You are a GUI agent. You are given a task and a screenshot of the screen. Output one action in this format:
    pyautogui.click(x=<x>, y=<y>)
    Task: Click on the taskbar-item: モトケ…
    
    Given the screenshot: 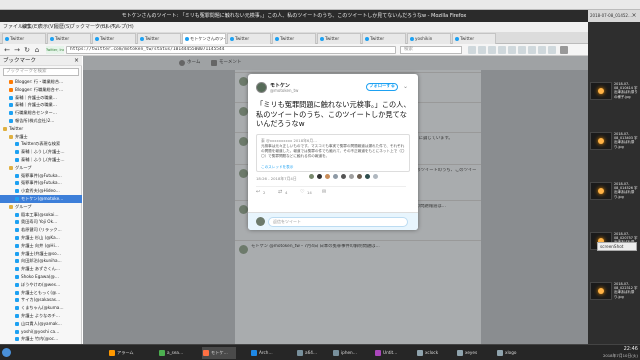 What is the action you would take?
    pyautogui.click(x=219, y=353)
    